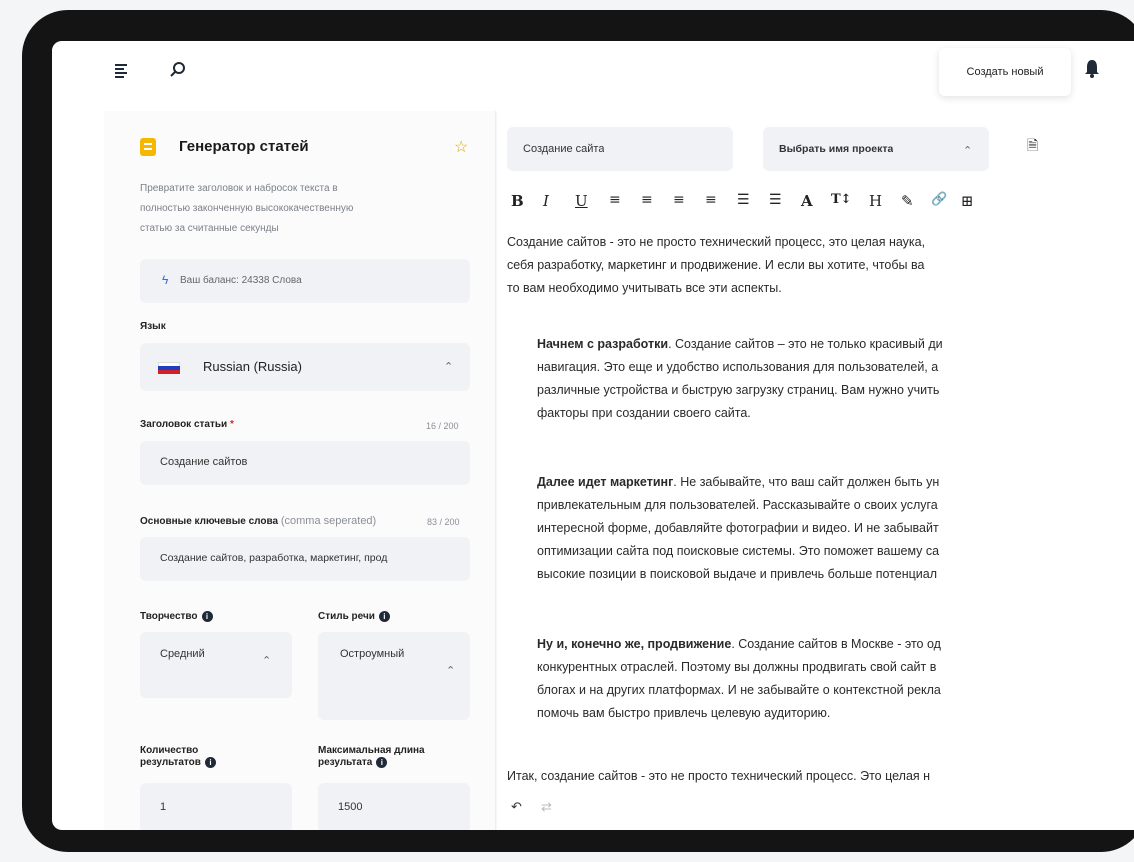 The height and width of the screenshot is (862, 1134). Describe the element at coordinates (841, 199) in the screenshot. I see `text-size-button: T↕` at that location.